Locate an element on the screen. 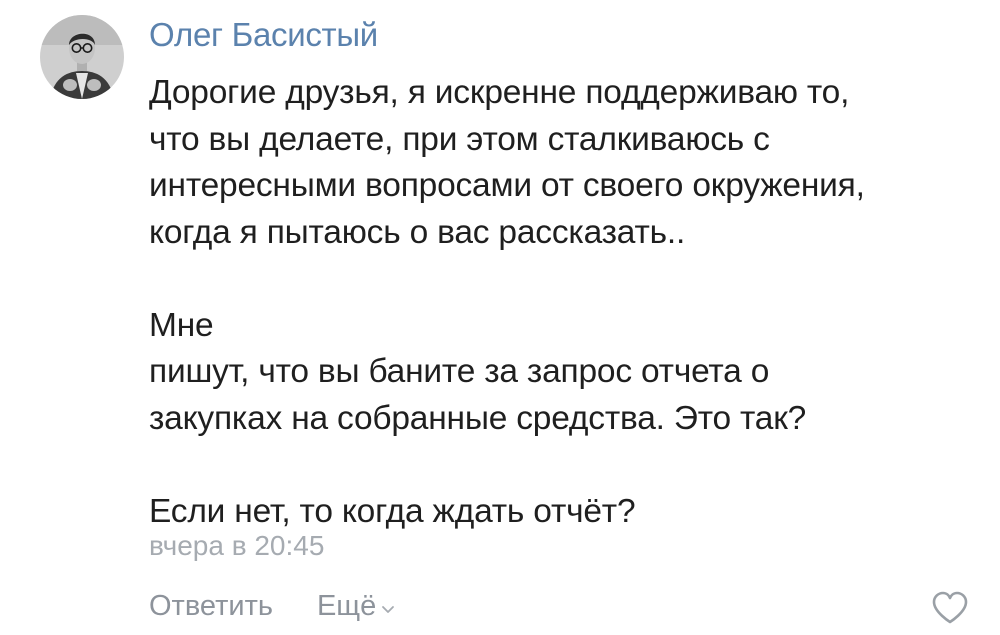  author-name: Олег Басистый is located at coordinates (263, 35).